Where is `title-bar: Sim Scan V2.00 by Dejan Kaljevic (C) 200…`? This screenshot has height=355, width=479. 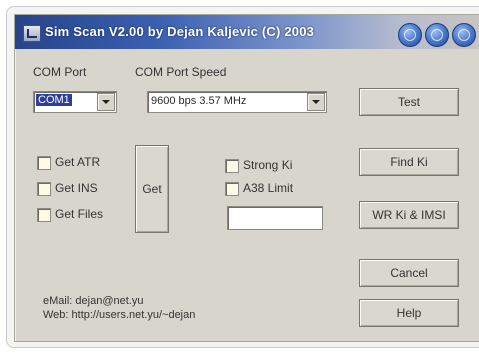
title-bar: Sim Scan V2.00 by Dejan Kaljevic (C) 200… is located at coordinates (247, 32).